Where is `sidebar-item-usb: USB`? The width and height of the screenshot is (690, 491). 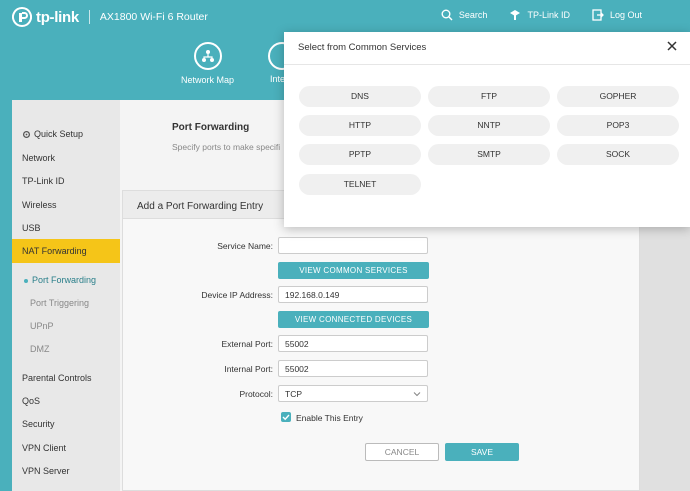 sidebar-item-usb: USB is located at coordinates (31, 228).